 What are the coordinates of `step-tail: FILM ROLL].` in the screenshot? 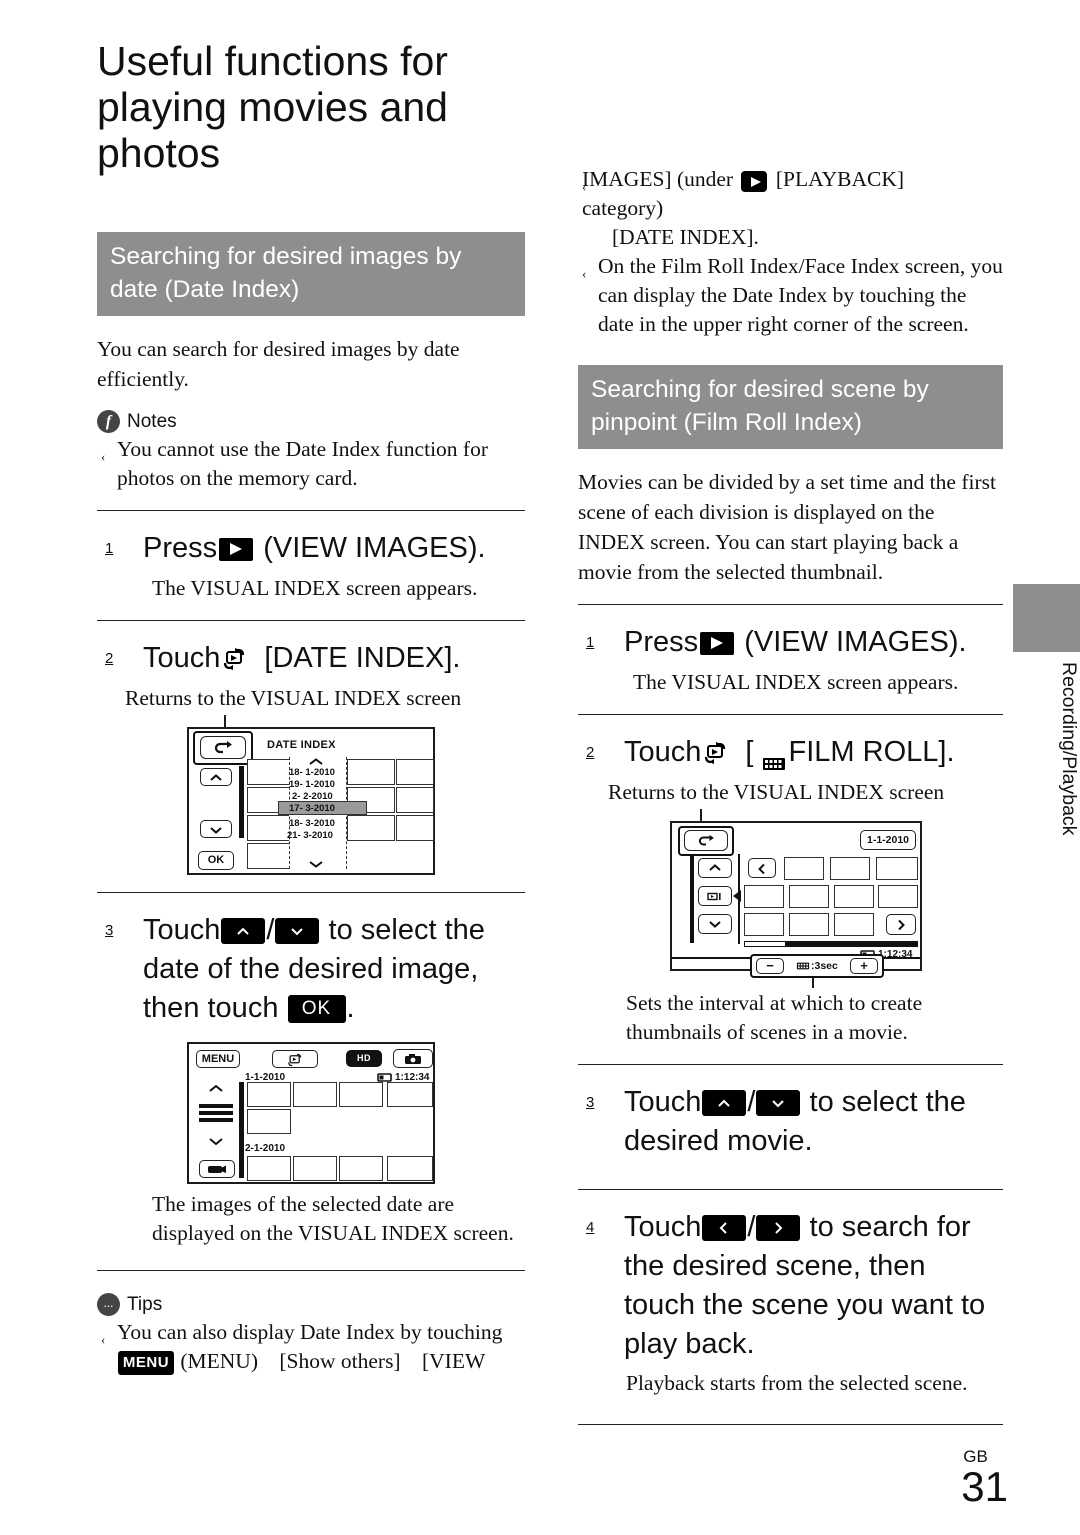 It's located at (871, 752).